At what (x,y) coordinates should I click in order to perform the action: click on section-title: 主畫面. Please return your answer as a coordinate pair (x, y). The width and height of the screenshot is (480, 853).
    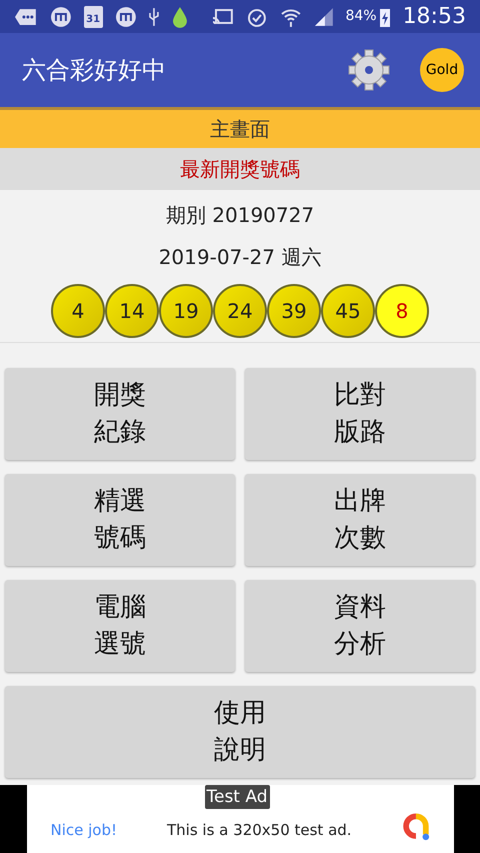
    Looking at the image, I should click on (240, 129).